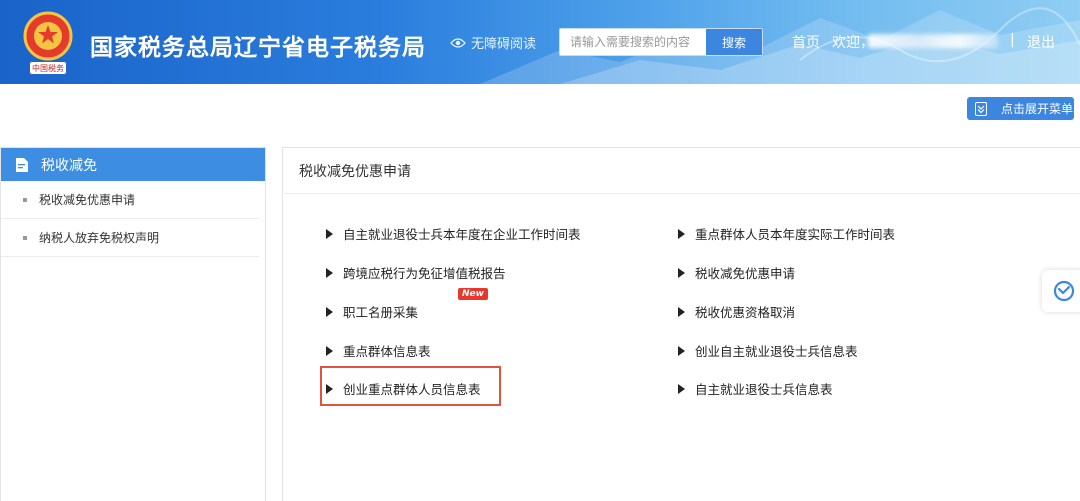 This screenshot has height=501, width=1080. What do you see at coordinates (806, 42) in the screenshot?
I see `nav-home-link: 首页` at bounding box center [806, 42].